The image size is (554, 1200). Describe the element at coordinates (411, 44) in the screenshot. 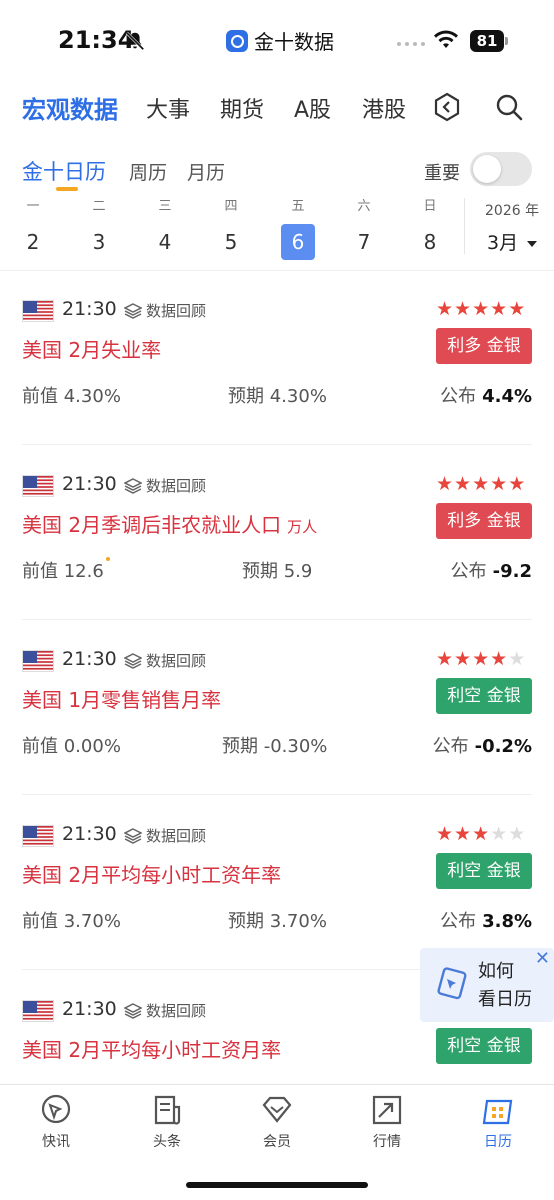

I see `signal-icon` at that location.